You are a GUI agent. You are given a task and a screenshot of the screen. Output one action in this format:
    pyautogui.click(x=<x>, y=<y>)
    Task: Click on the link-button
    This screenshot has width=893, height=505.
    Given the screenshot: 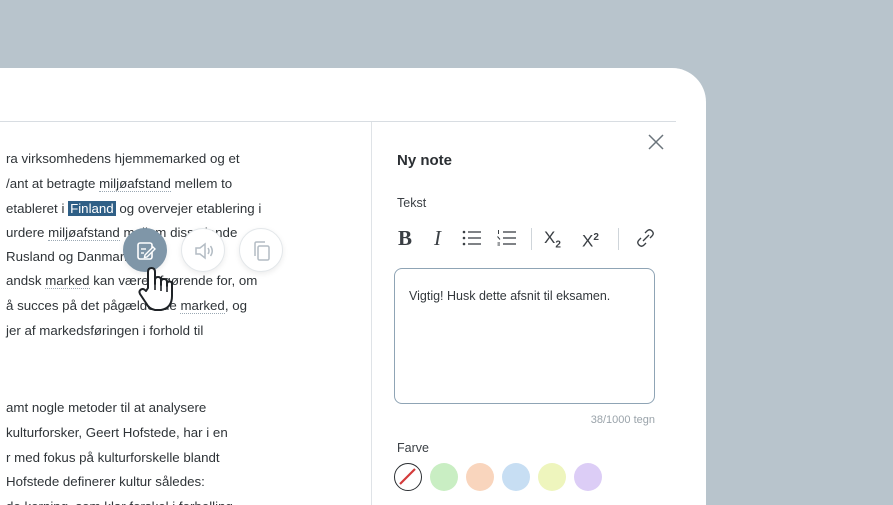 What is the action you would take?
    pyautogui.click(x=645, y=238)
    